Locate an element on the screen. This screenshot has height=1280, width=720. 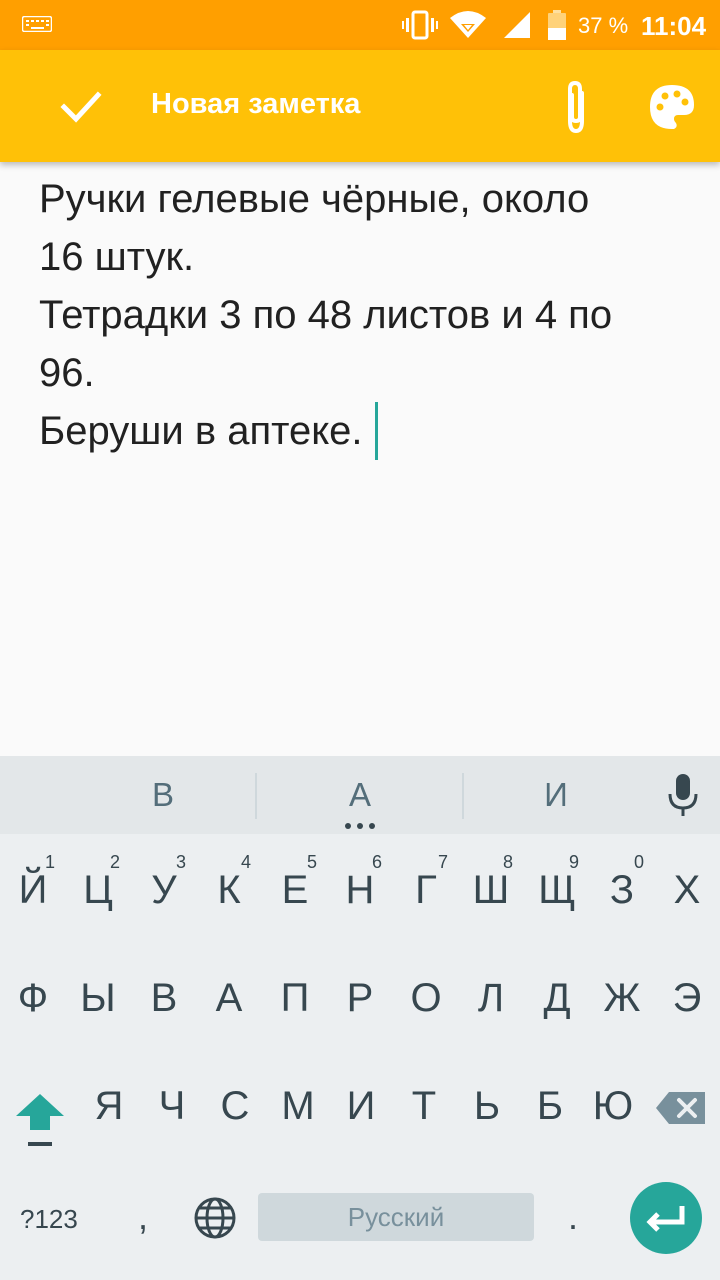
palette-icon is located at coordinates (672, 107).